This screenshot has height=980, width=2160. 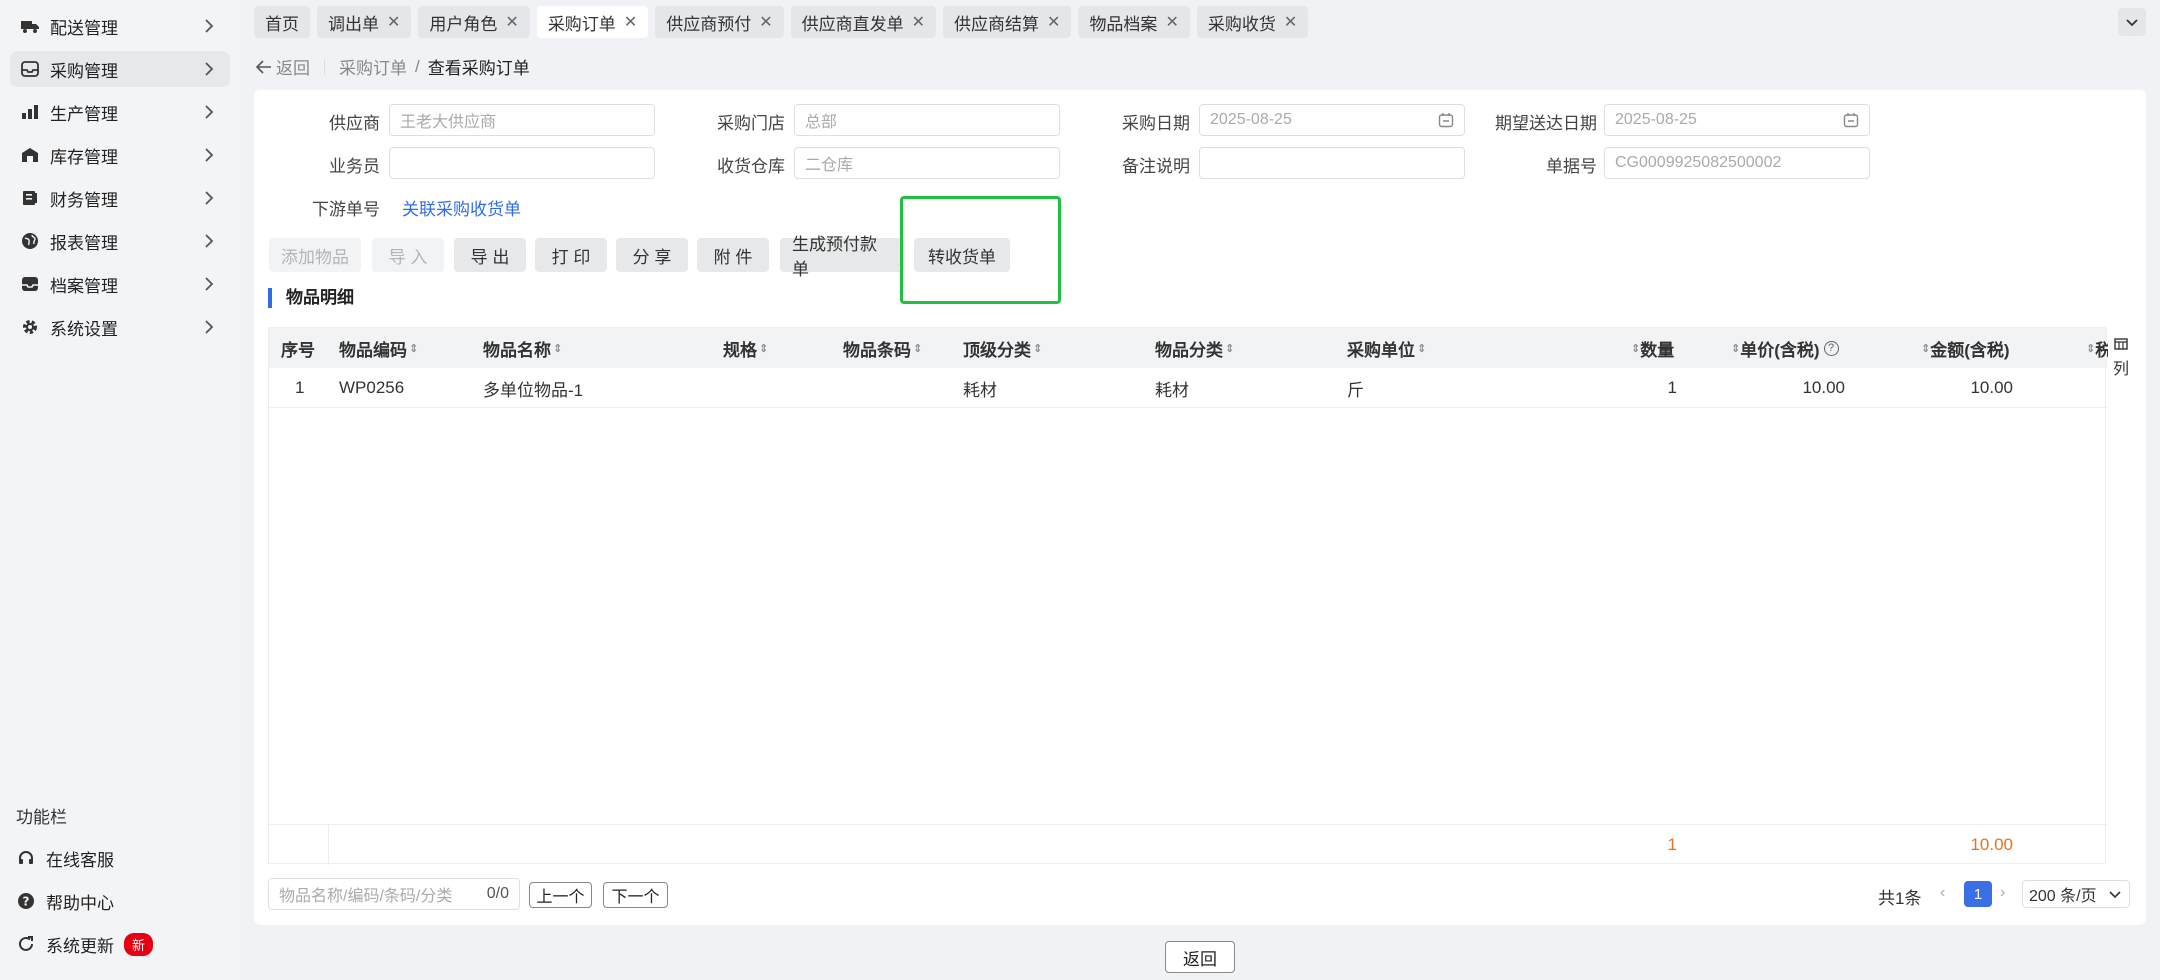 I want to click on remark-field, so click(x=1332, y=163).